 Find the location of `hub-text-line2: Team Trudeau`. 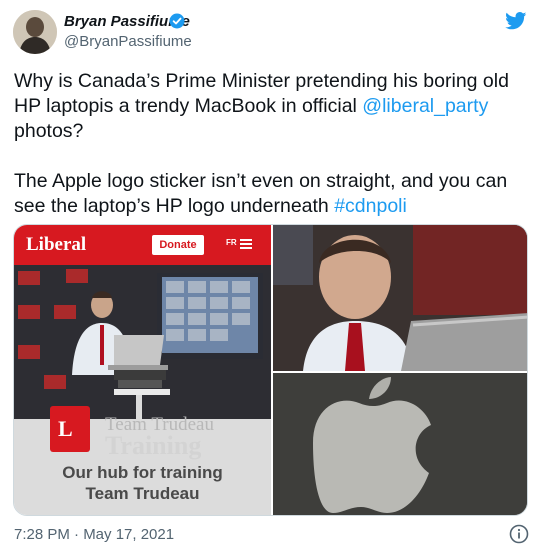

hub-text-line2: Team Trudeau is located at coordinates (142, 493).